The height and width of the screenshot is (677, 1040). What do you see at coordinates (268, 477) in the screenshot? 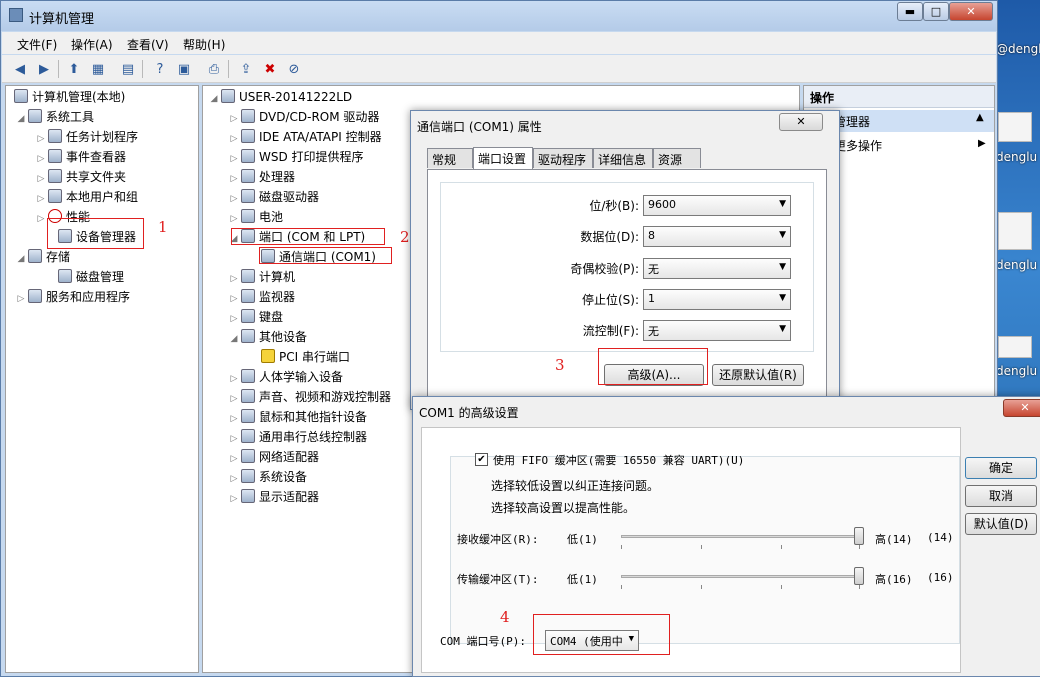
I see `device-category: ▷ 系统设备` at bounding box center [268, 477].